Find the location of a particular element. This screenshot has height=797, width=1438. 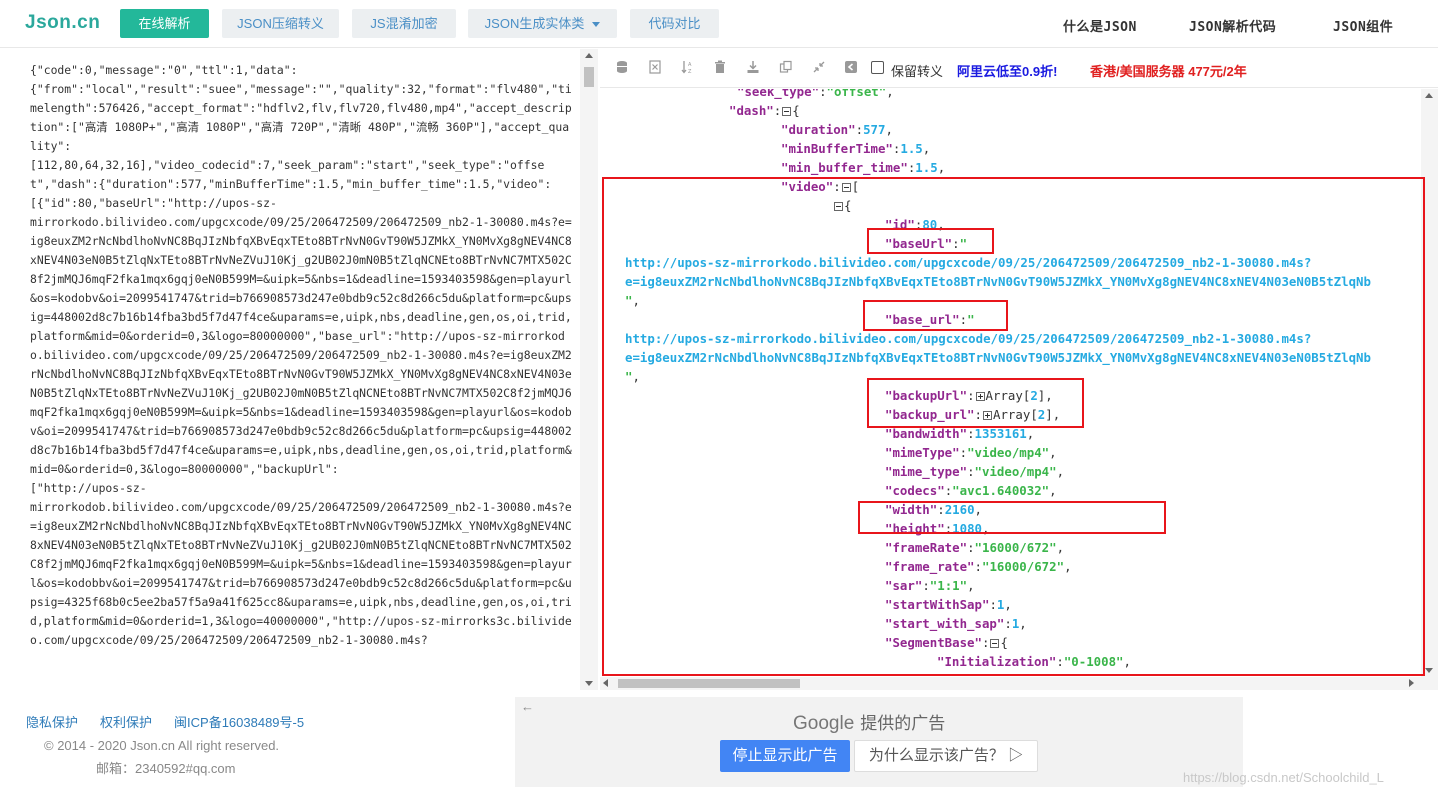

tree-line-min-buffer-time: "min_buffer_time":1.5, is located at coordinates (863, 167).